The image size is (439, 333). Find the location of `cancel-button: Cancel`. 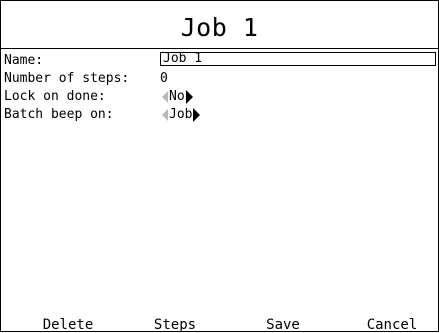

cancel-button: Cancel is located at coordinates (390, 325).